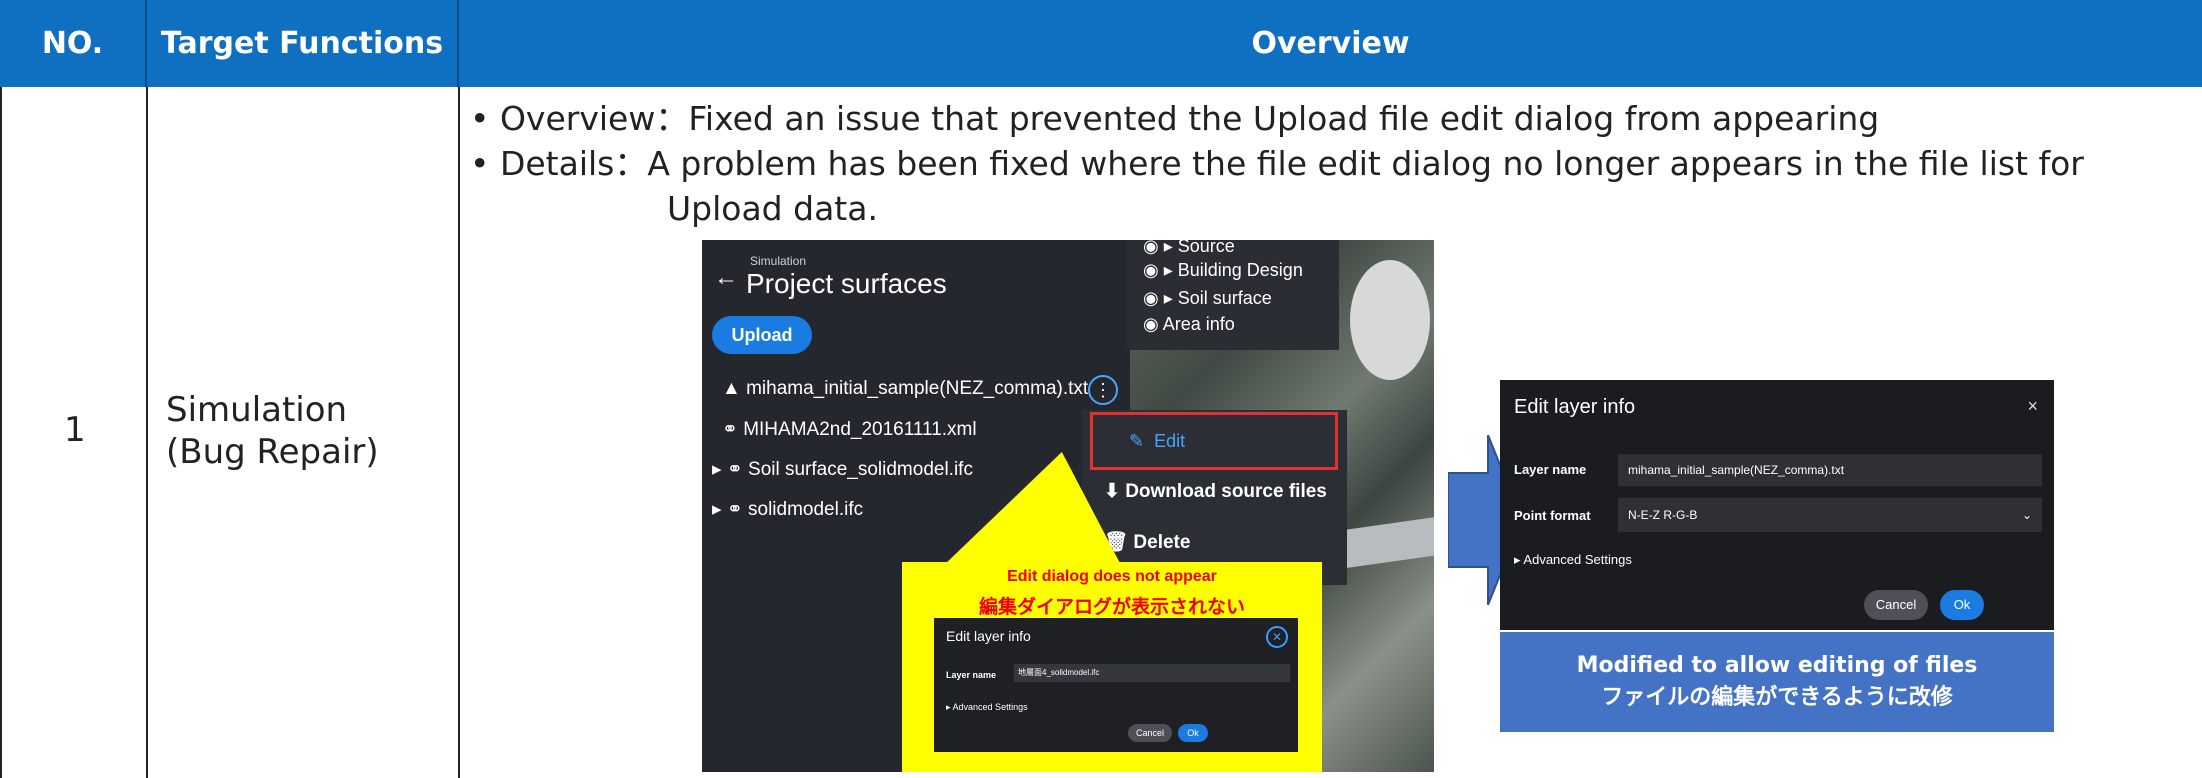  Describe the element at coordinates (778, 261) in the screenshot. I see `breadcrumb: Simulation` at that location.